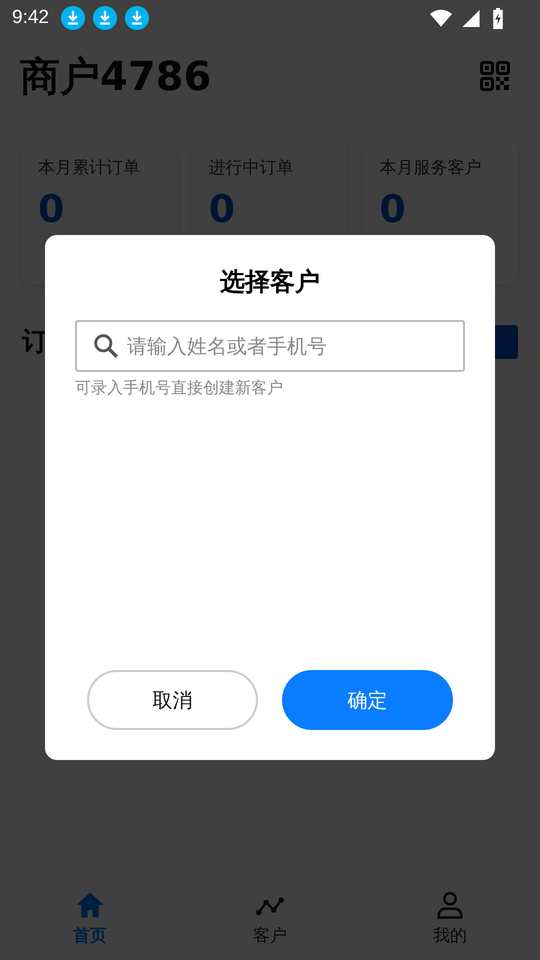 The height and width of the screenshot is (960, 540). Describe the element at coordinates (116, 77) in the screenshot. I see `page-title: 商户4786` at that location.